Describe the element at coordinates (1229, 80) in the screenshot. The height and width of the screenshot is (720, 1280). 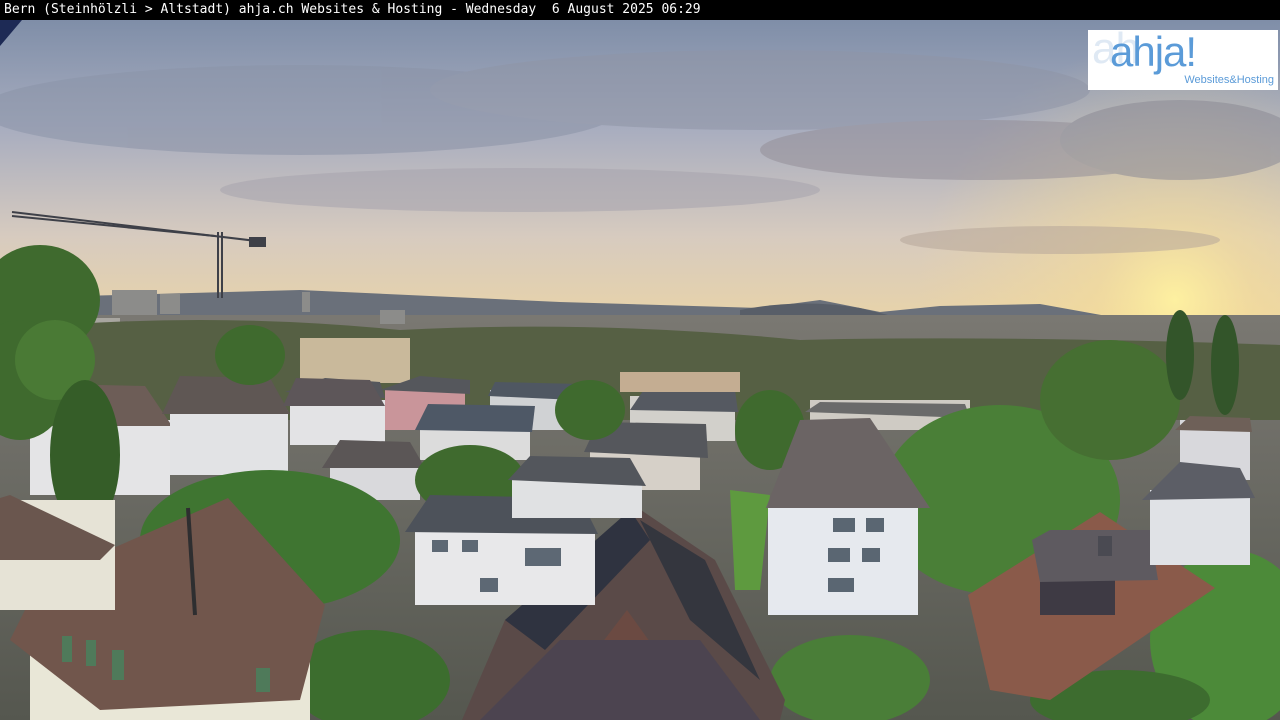
I see `logo-tagline: Websites&Hosting` at that location.